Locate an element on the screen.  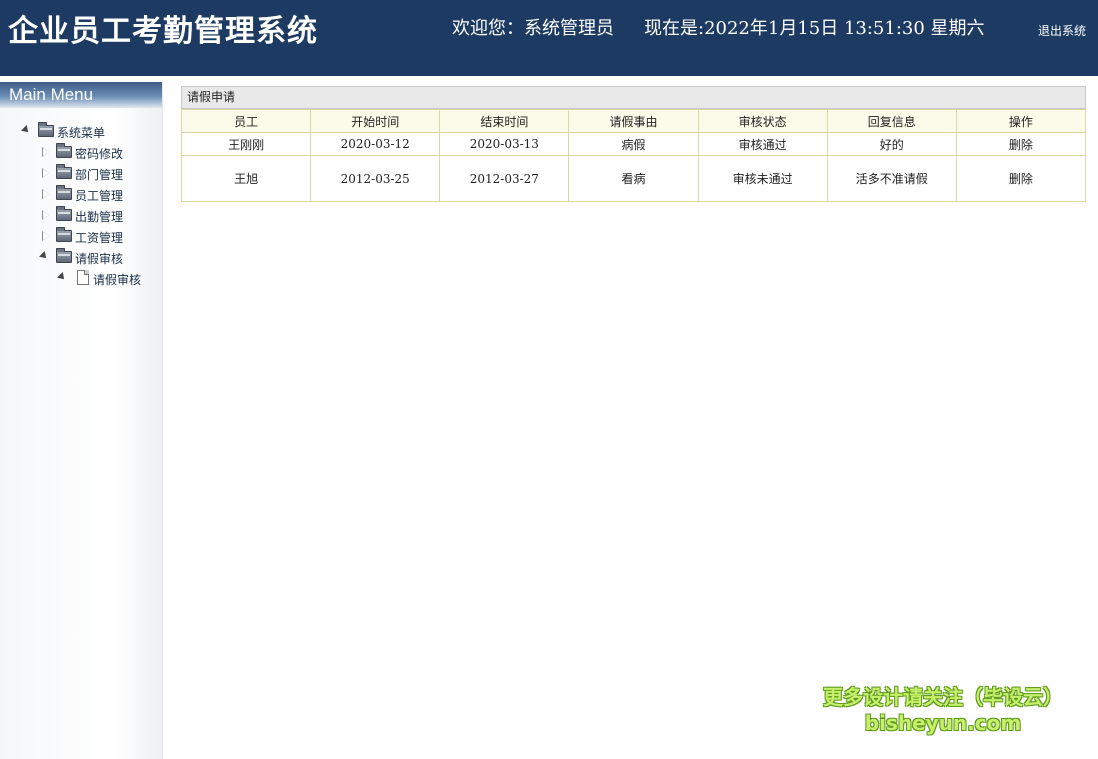
tree-item-label: 员工管理 is located at coordinates (99, 196).